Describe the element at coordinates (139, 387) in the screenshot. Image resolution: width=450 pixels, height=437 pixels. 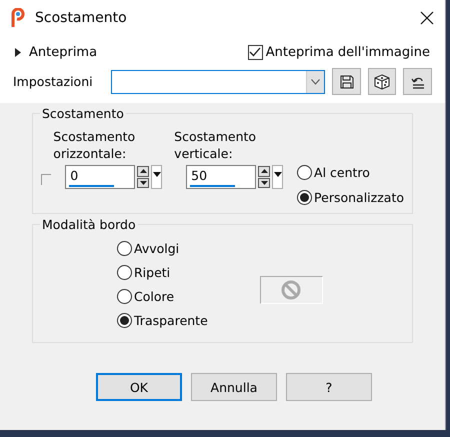
I see `dialog-button: OK` at that location.